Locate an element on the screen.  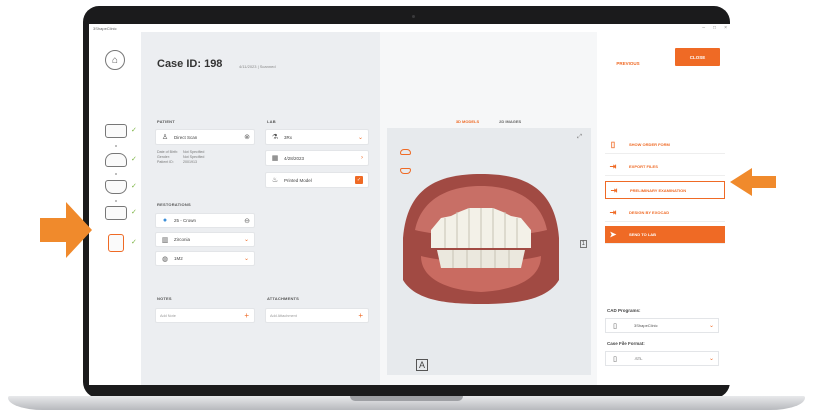
upper-jaw-icon is located at coordinates (405, 152).